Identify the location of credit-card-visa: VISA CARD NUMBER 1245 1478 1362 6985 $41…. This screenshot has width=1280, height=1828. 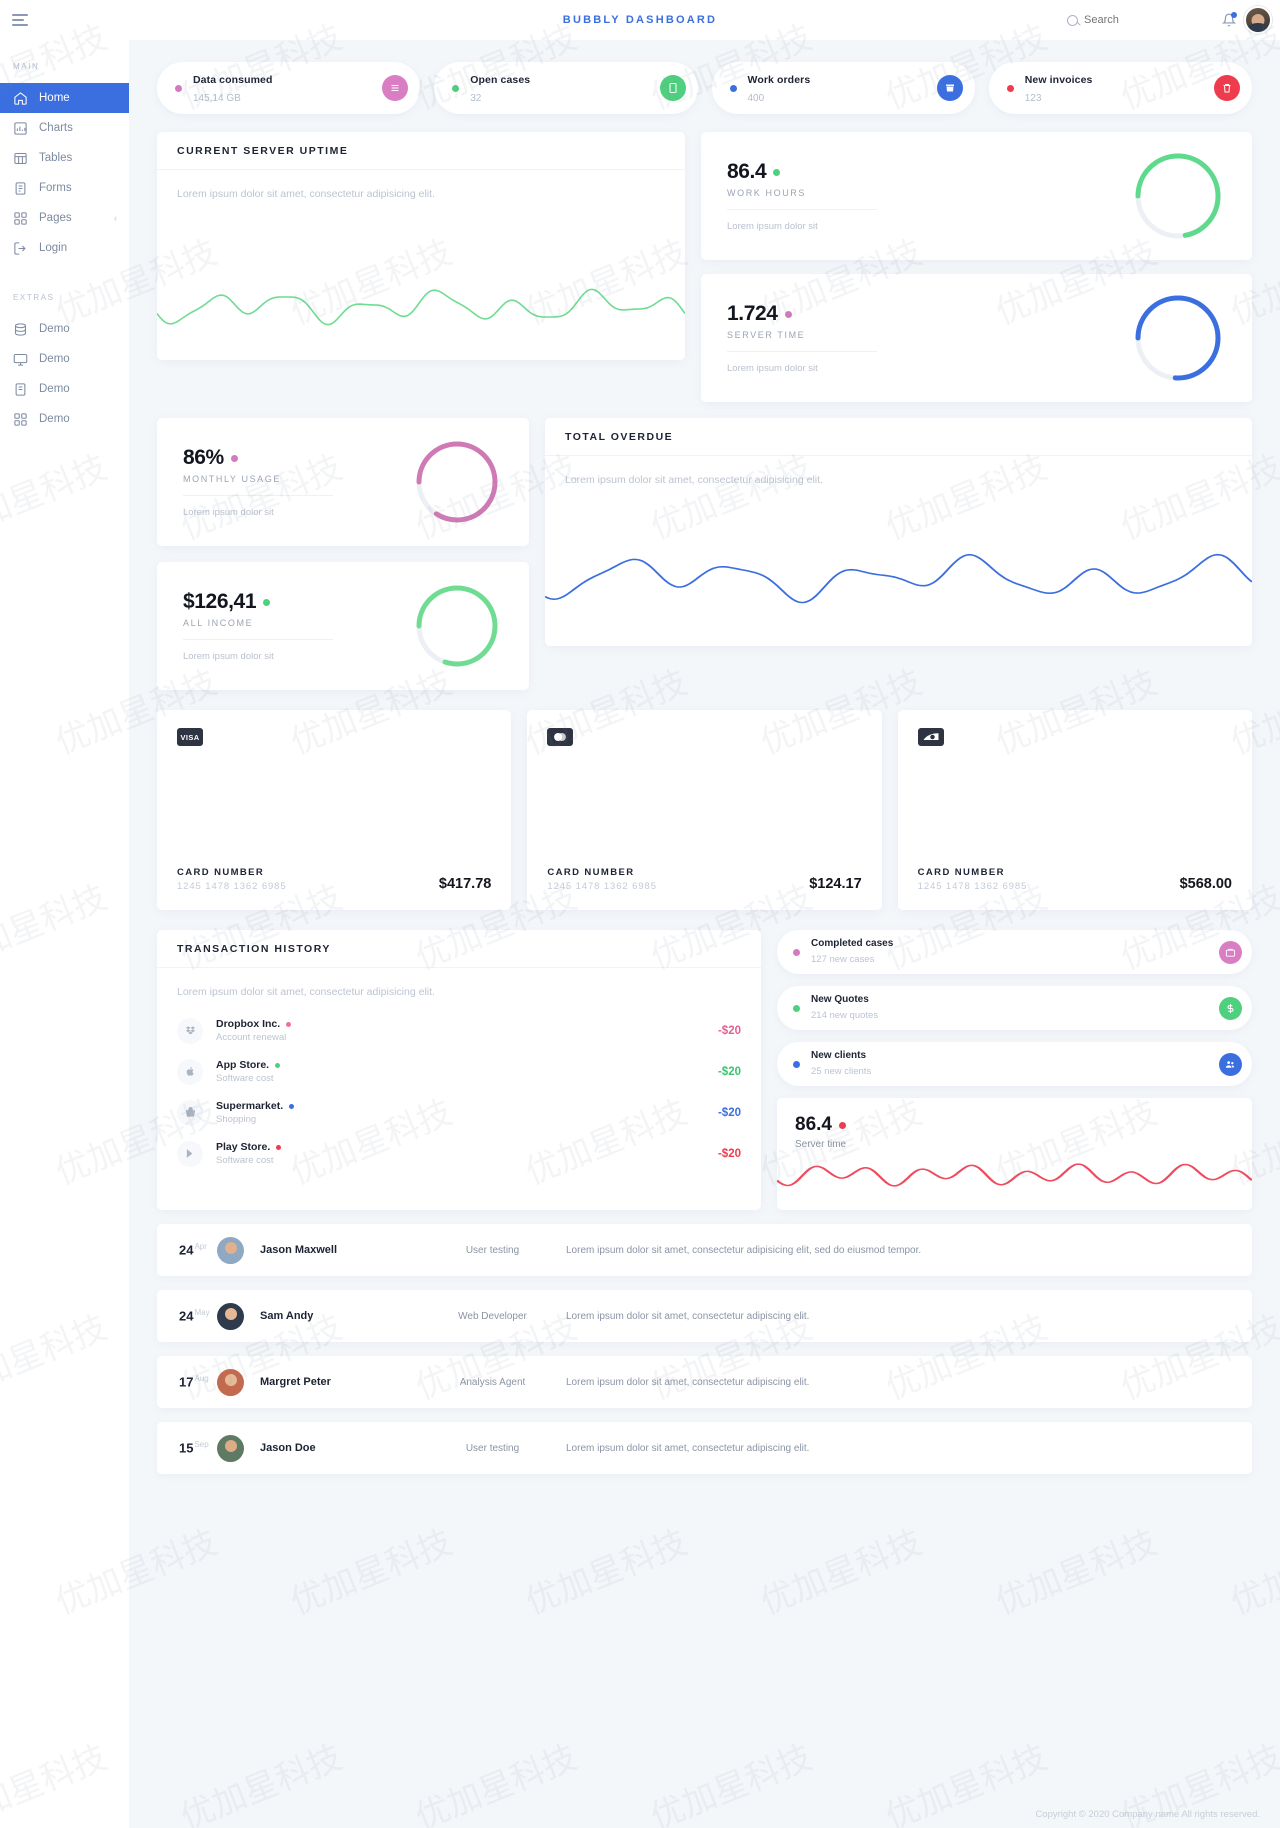
(334, 810).